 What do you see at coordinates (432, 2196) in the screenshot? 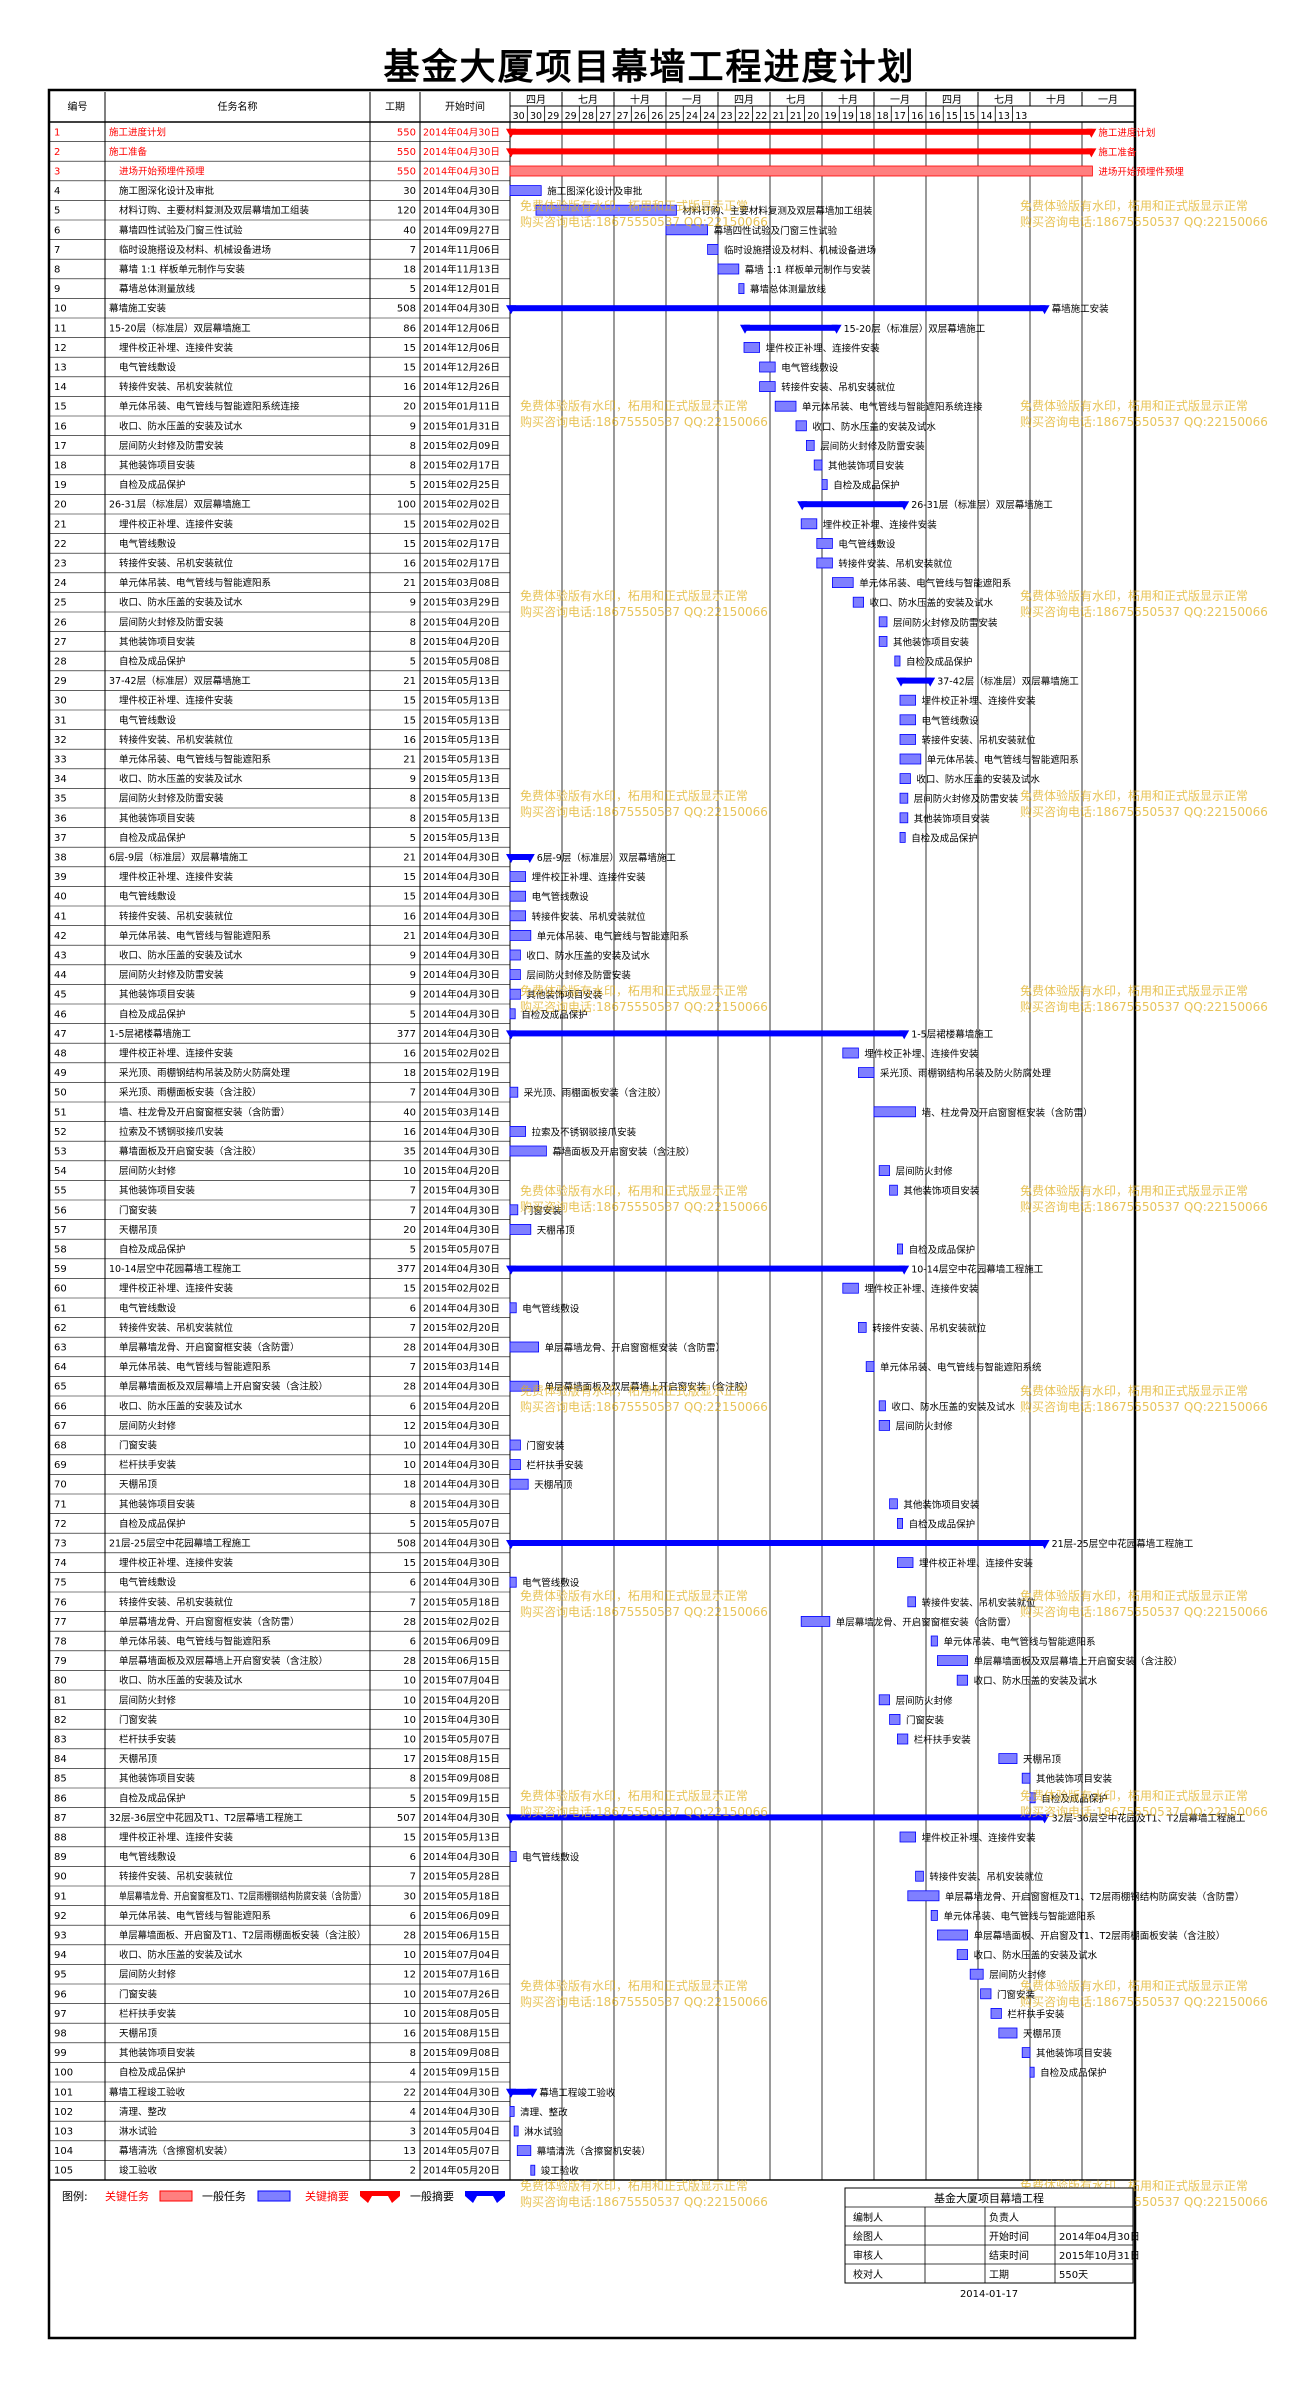
I see `legend-normal-summary: 一般摘要` at bounding box center [432, 2196].